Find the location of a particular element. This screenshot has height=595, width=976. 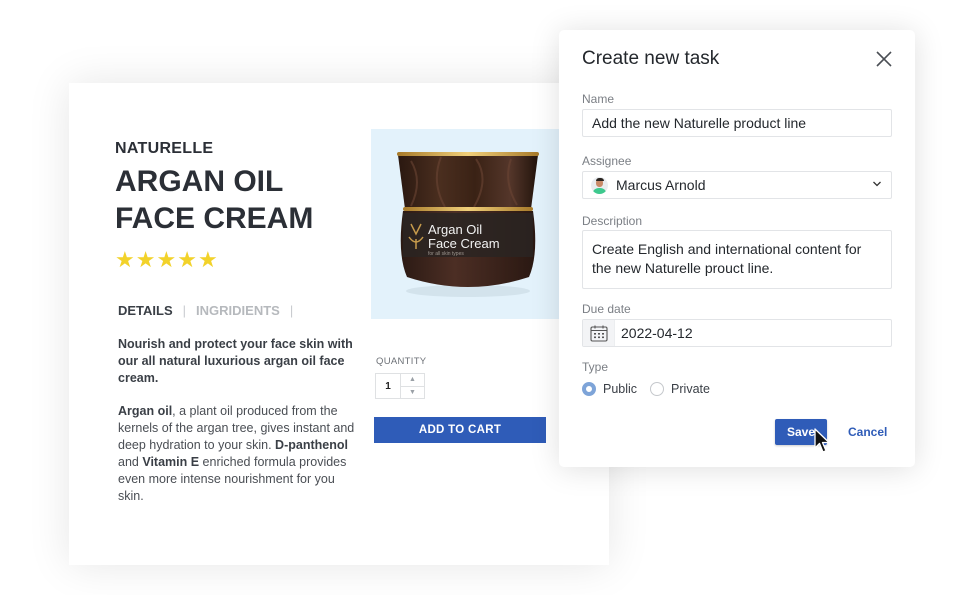

name-field: Add the new Naturelle product line is located at coordinates (737, 123).